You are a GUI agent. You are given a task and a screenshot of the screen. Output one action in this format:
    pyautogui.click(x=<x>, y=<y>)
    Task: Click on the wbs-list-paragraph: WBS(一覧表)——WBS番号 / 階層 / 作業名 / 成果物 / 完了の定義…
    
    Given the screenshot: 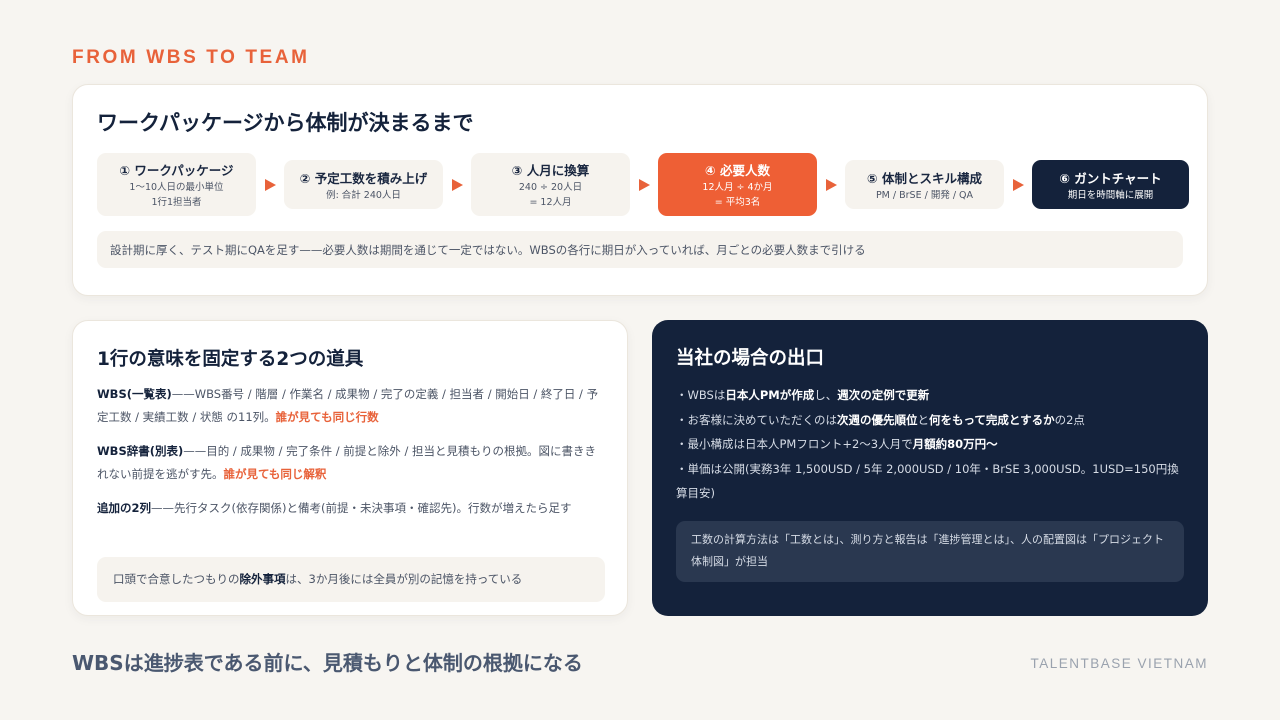 What is the action you would take?
    pyautogui.click(x=351, y=406)
    